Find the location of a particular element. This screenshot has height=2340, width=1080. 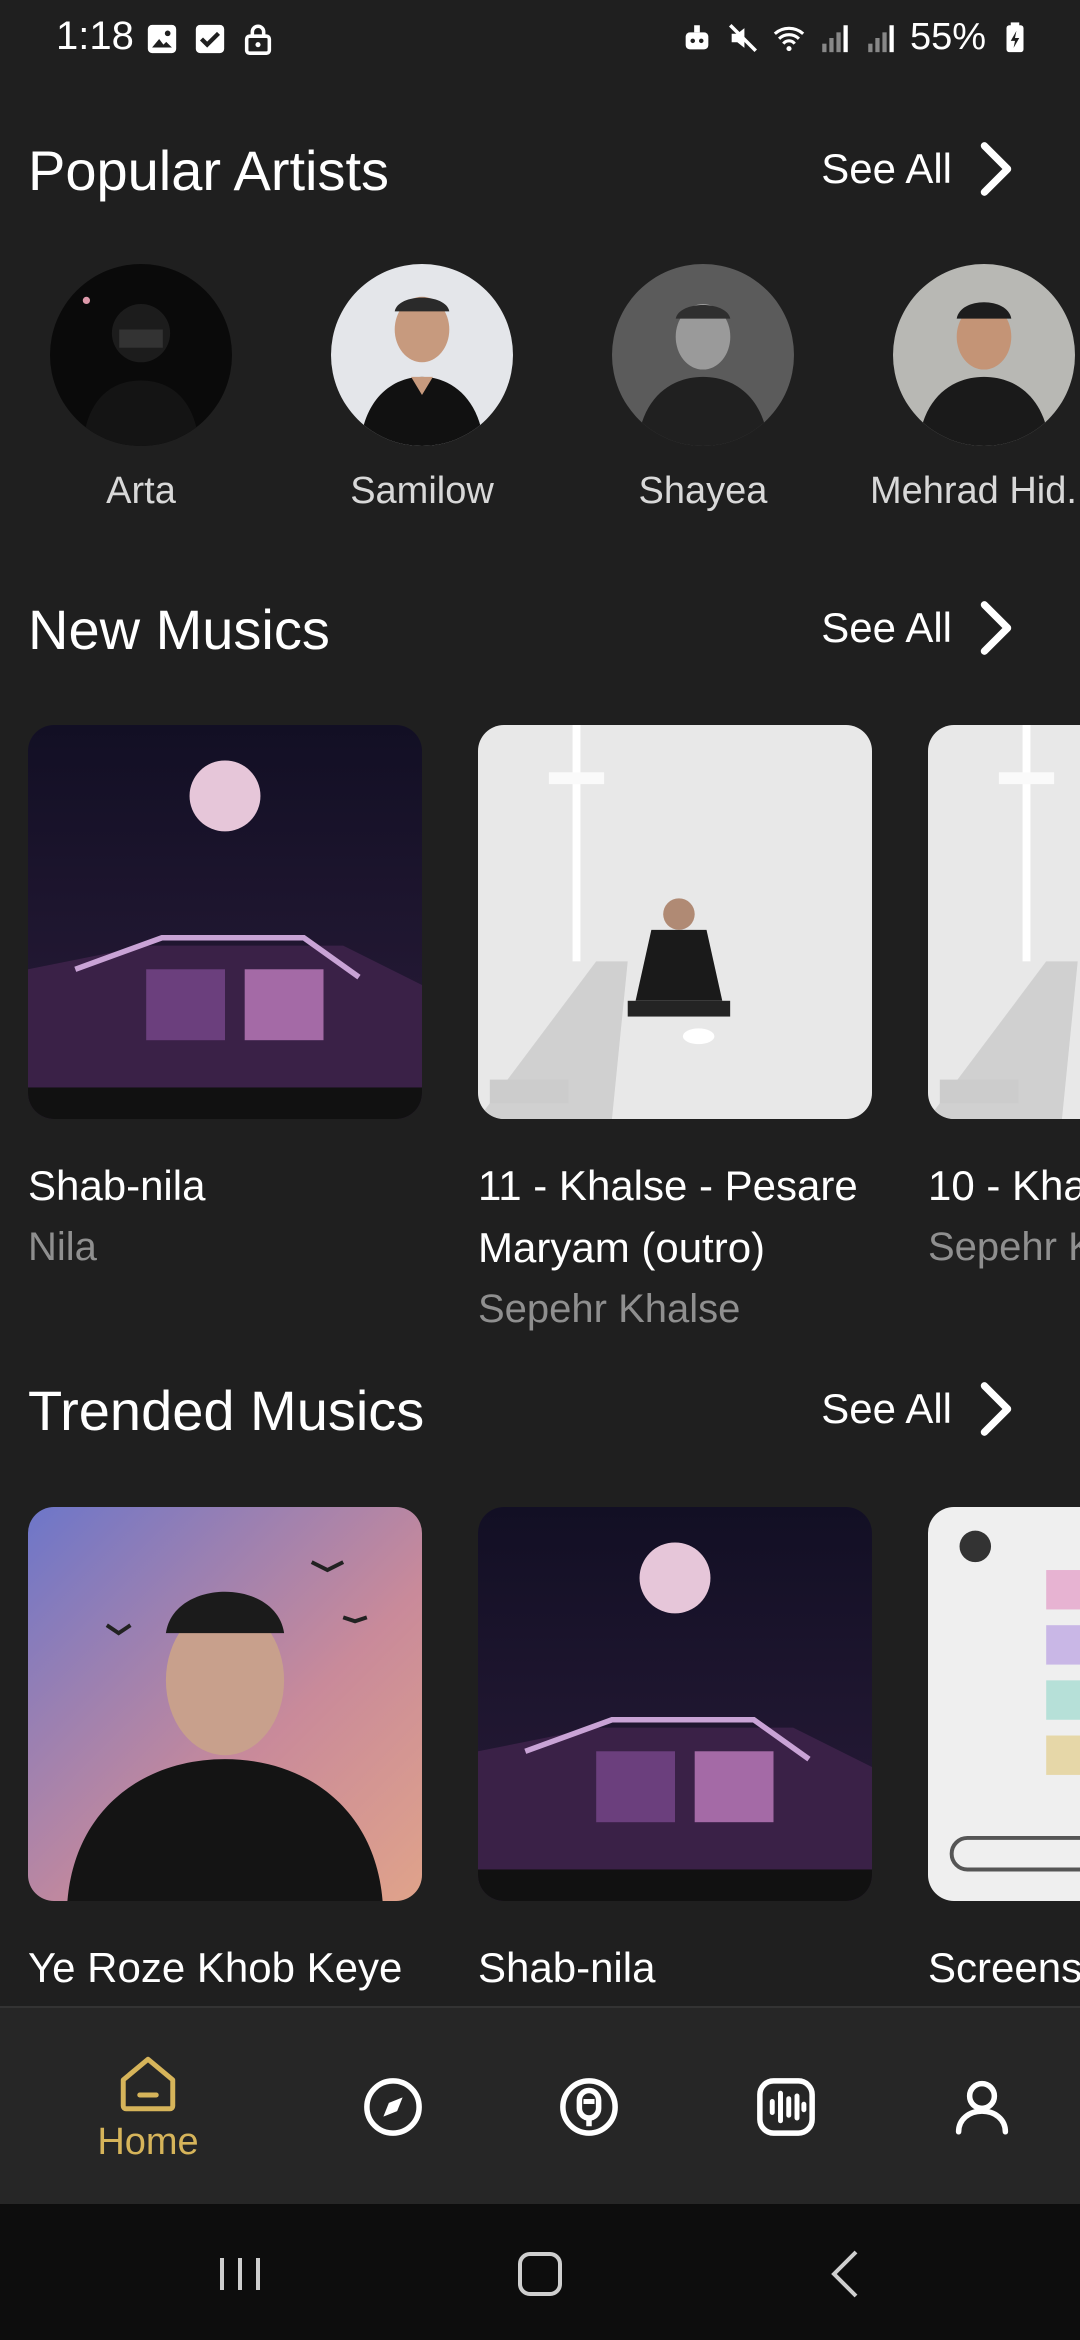

section-title: Trended Musics is located at coordinates (226, 1410).